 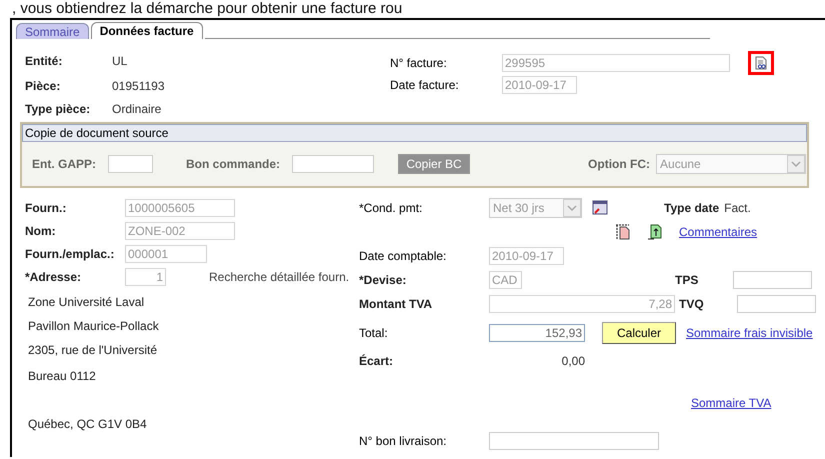 What do you see at coordinates (619, 164) in the screenshot?
I see `field-label: Option FC:` at bounding box center [619, 164].